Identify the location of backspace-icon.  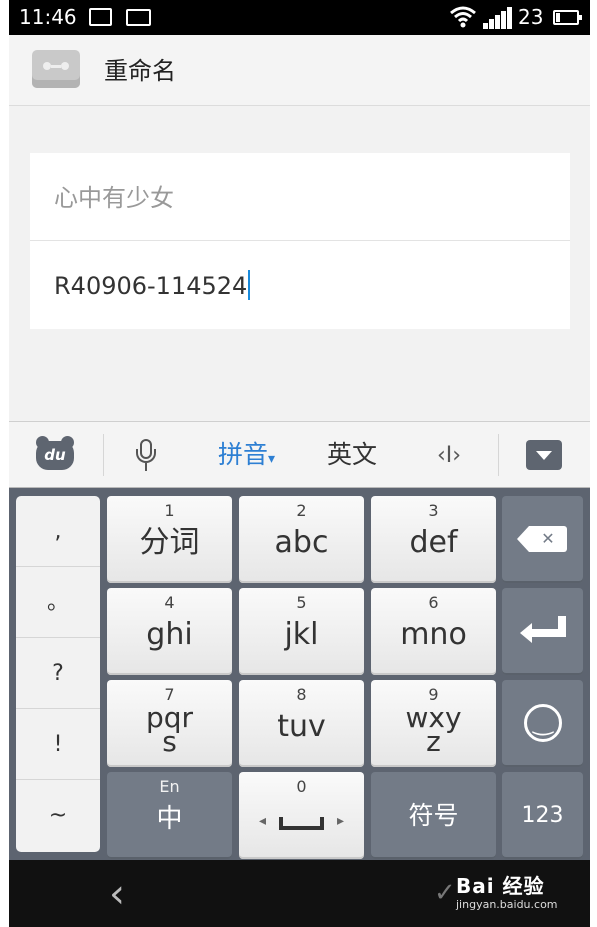
(542, 539).